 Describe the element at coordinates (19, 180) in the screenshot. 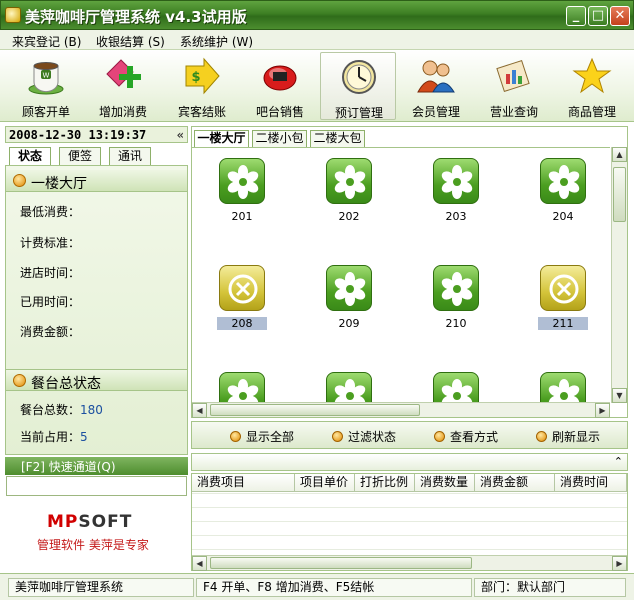

I see `bullet-icon` at that location.